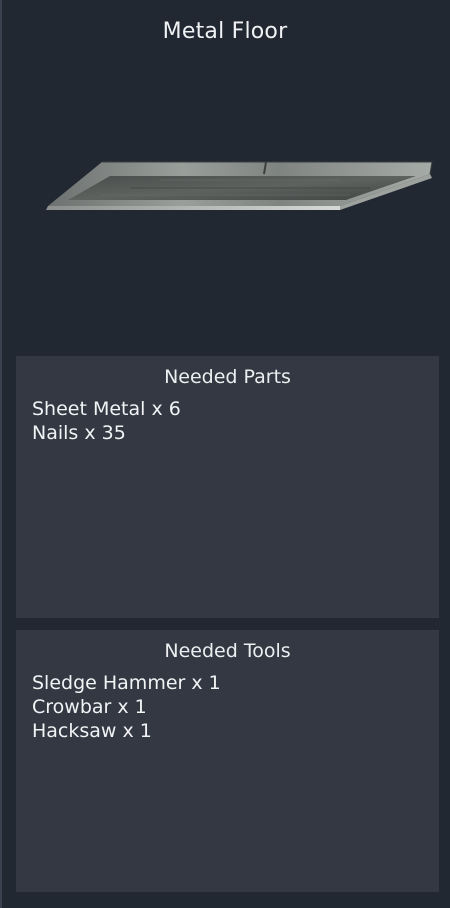 The width and height of the screenshot is (450, 908). I want to click on needed-tools-title: Needed Tools, so click(227, 651).